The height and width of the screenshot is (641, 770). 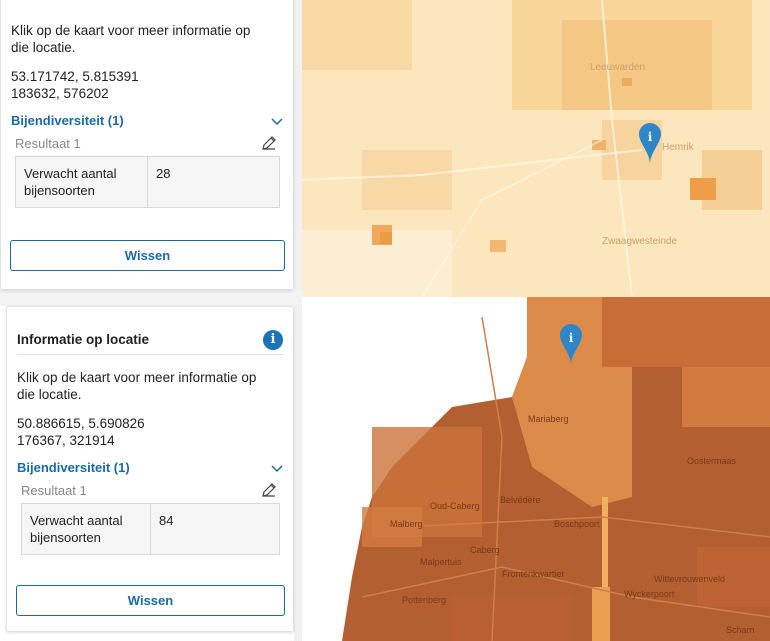 I want to click on coordinate-wgs84: 50.886615, 5.690826, so click(x=81, y=423).